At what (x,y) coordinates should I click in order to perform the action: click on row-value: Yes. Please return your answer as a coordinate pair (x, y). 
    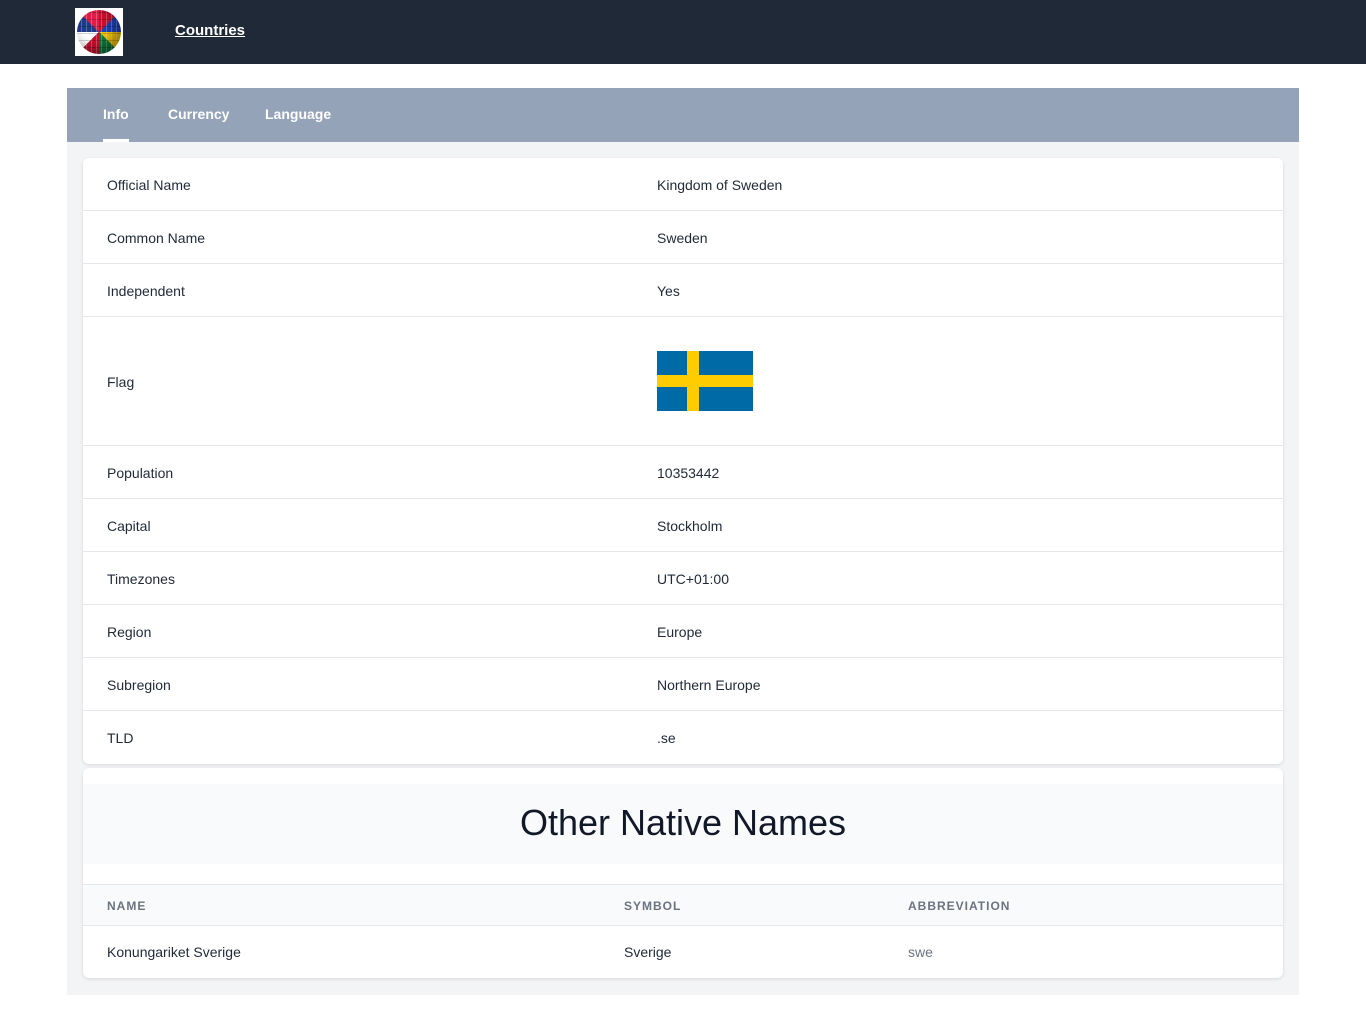
    Looking at the image, I should click on (668, 291).